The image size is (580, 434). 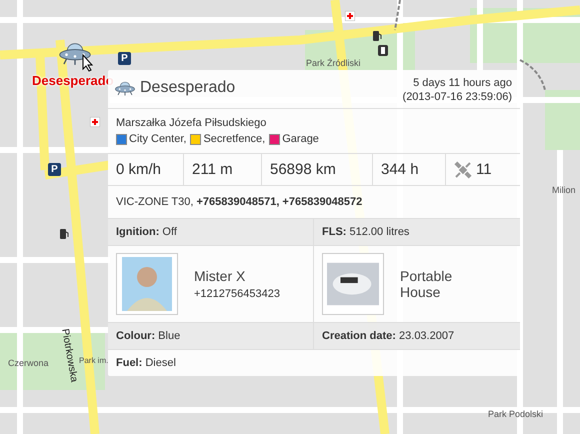 What do you see at coordinates (73, 80) in the screenshot?
I see `vehicle-label: Desesperado` at bounding box center [73, 80].